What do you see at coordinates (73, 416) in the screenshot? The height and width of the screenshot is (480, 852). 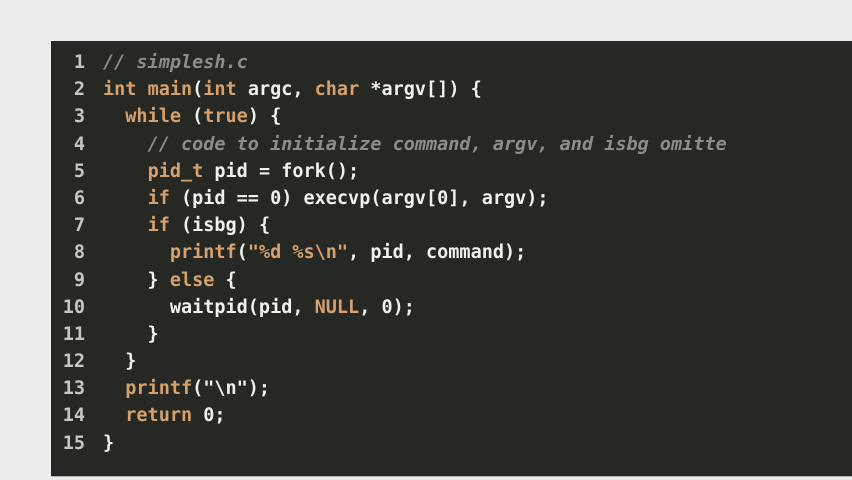 I see `line-number: 14` at bounding box center [73, 416].